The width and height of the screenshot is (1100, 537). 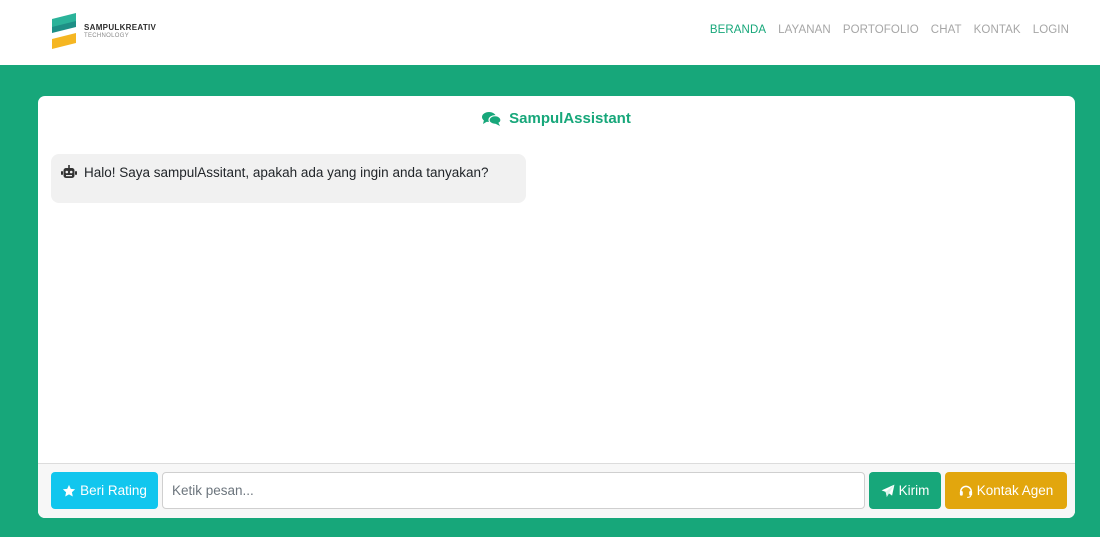 What do you see at coordinates (492, 118) in the screenshot?
I see `comments-icon` at bounding box center [492, 118].